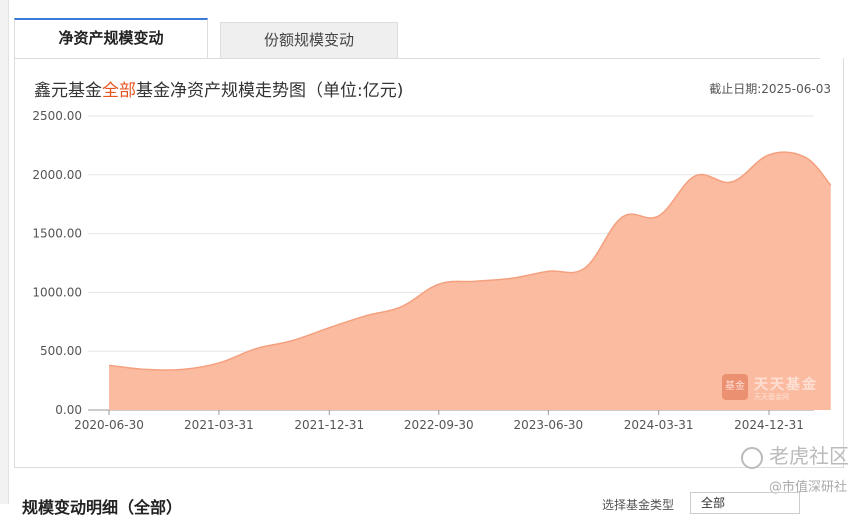 The image size is (865, 518). Describe the element at coordinates (329, 425) in the screenshot. I see `x-tick-label: 2021-12-31` at that location.